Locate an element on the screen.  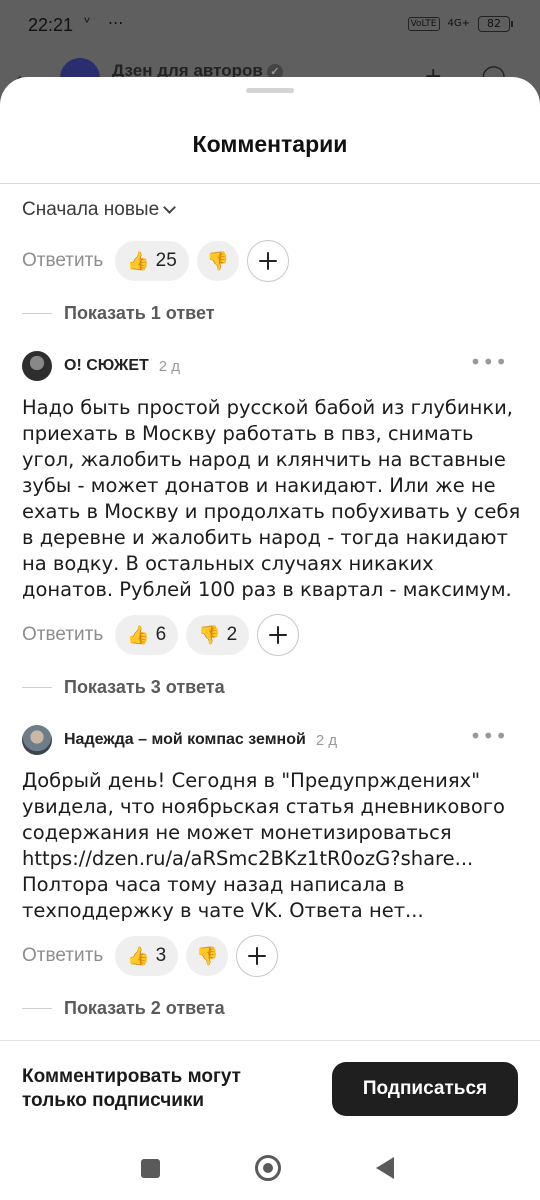
comment-header: Надежда – мой компас земной 2 д ••• is located at coordinates (270, 740).